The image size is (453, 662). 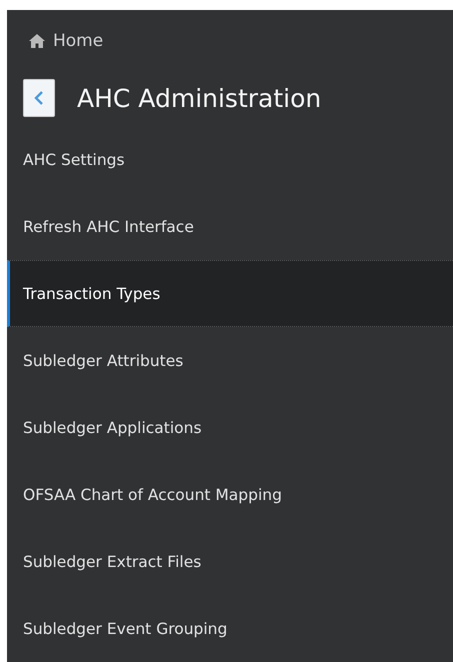 I want to click on menu-item: AHC Settings, so click(x=230, y=159).